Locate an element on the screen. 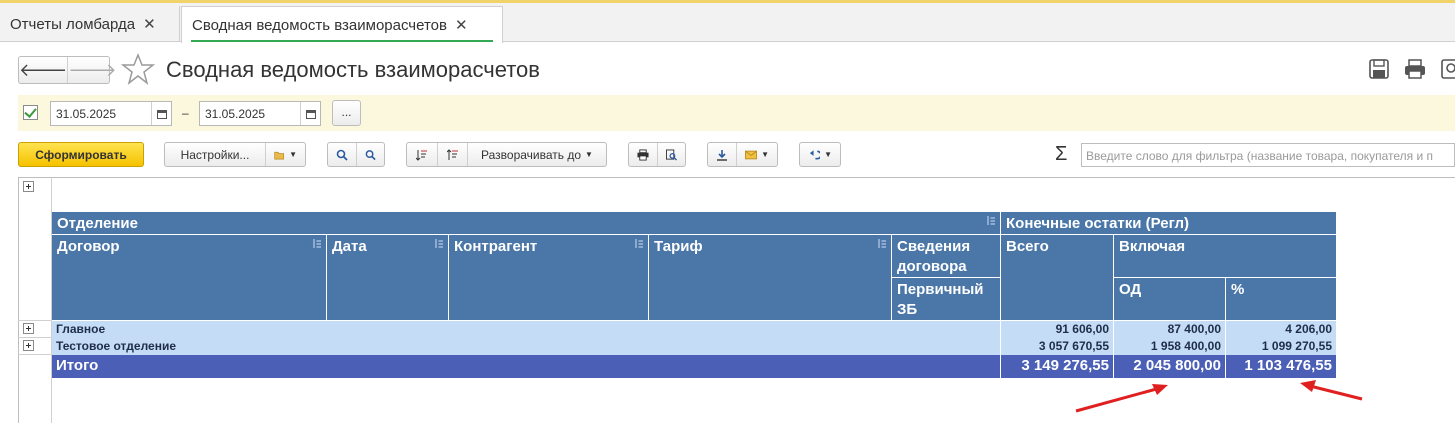  more-actions-segment: ▼ is located at coordinates (820, 154).